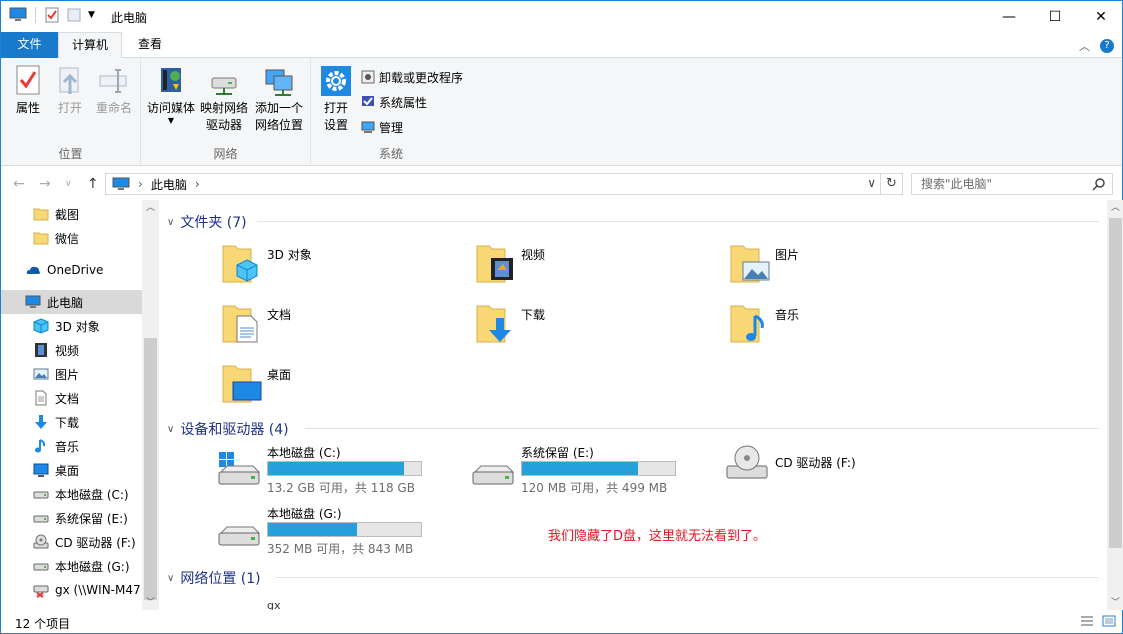 This screenshot has width=1123, height=634. I want to click on 3d-objects-icon, so click(243, 262).